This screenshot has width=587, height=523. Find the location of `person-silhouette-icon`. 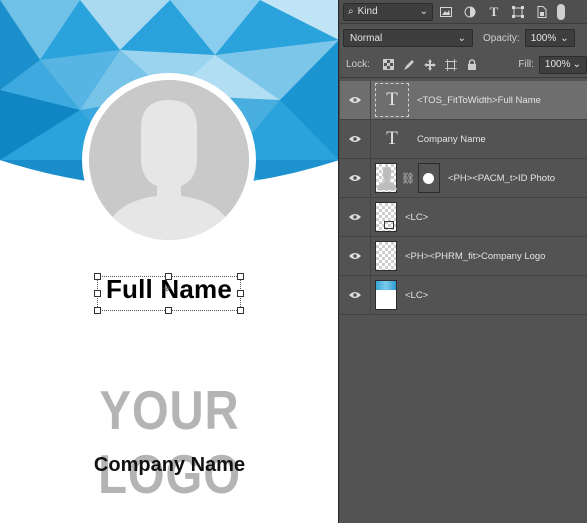

person-silhouette-icon is located at coordinates (169, 160).